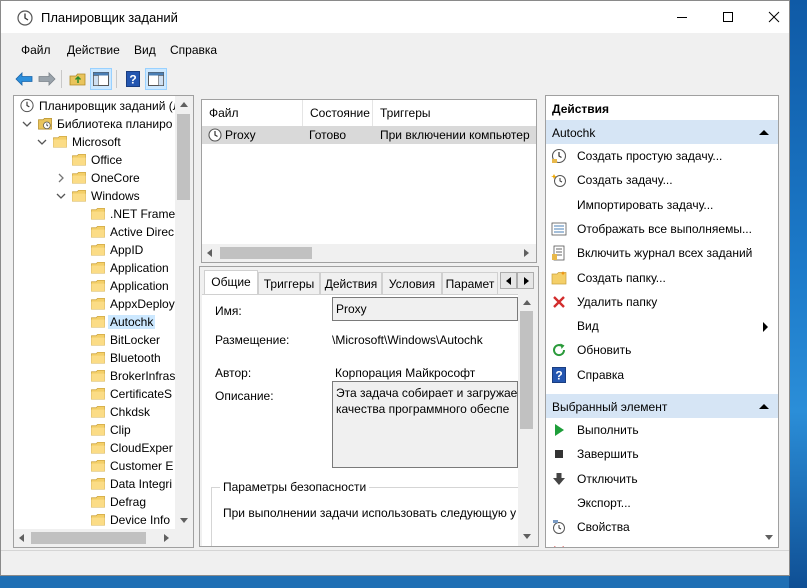 The image size is (807, 588). I want to click on actions-vertical-scrollbar, so click(769, 333).